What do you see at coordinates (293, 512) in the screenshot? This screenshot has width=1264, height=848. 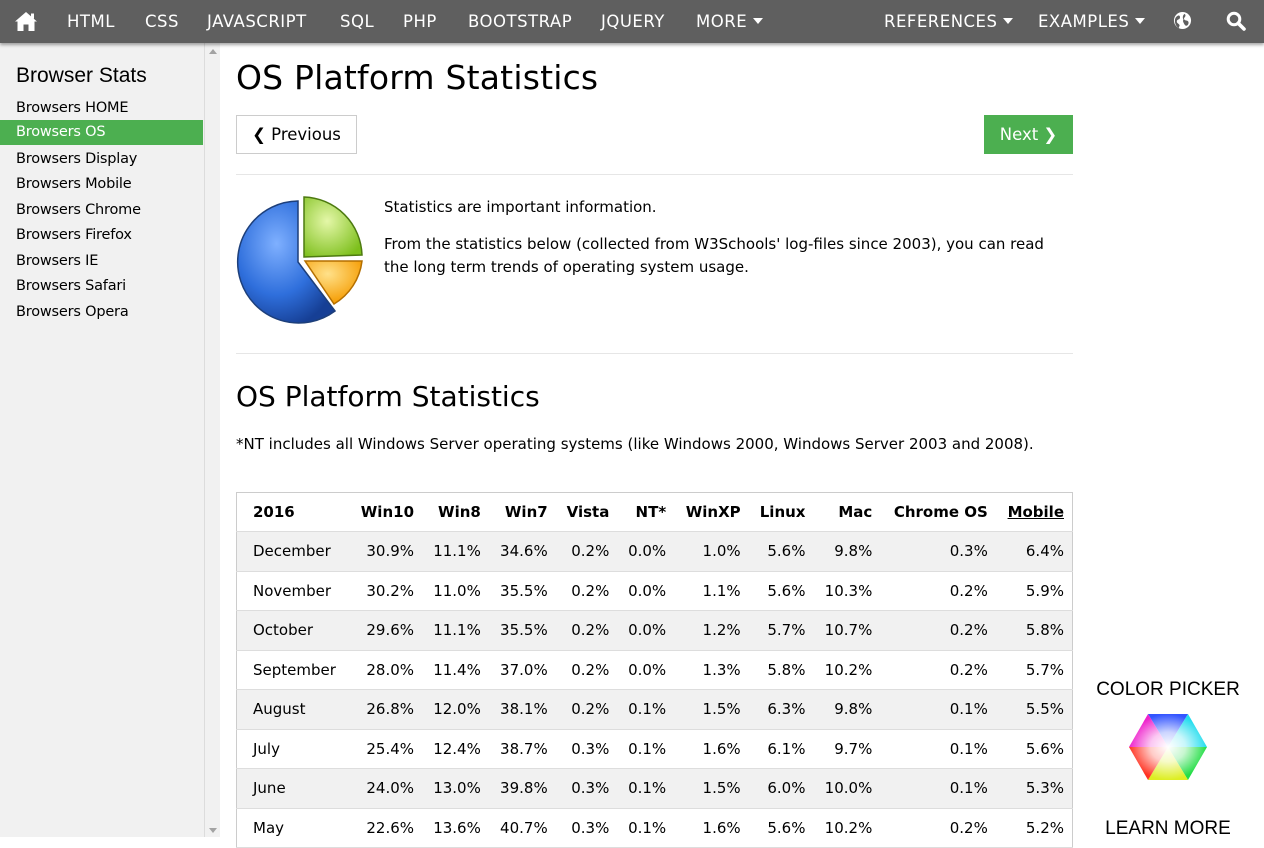 I see `header-year: 2016` at bounding box center [293, 512].